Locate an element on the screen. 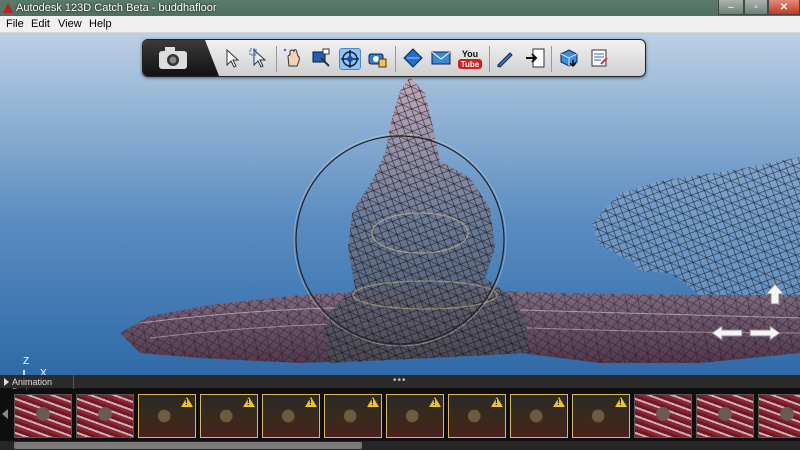  zoom-window-icon is located at coordinates (321, 57).